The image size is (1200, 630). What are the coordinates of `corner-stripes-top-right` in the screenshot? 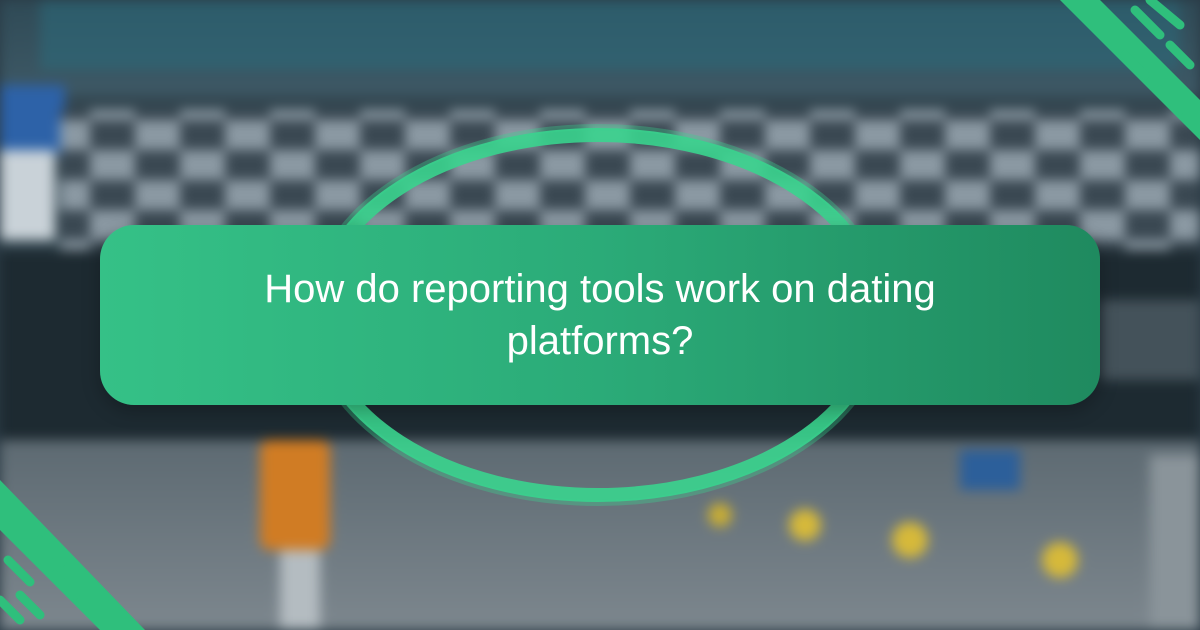 It's located at (1130, 70).